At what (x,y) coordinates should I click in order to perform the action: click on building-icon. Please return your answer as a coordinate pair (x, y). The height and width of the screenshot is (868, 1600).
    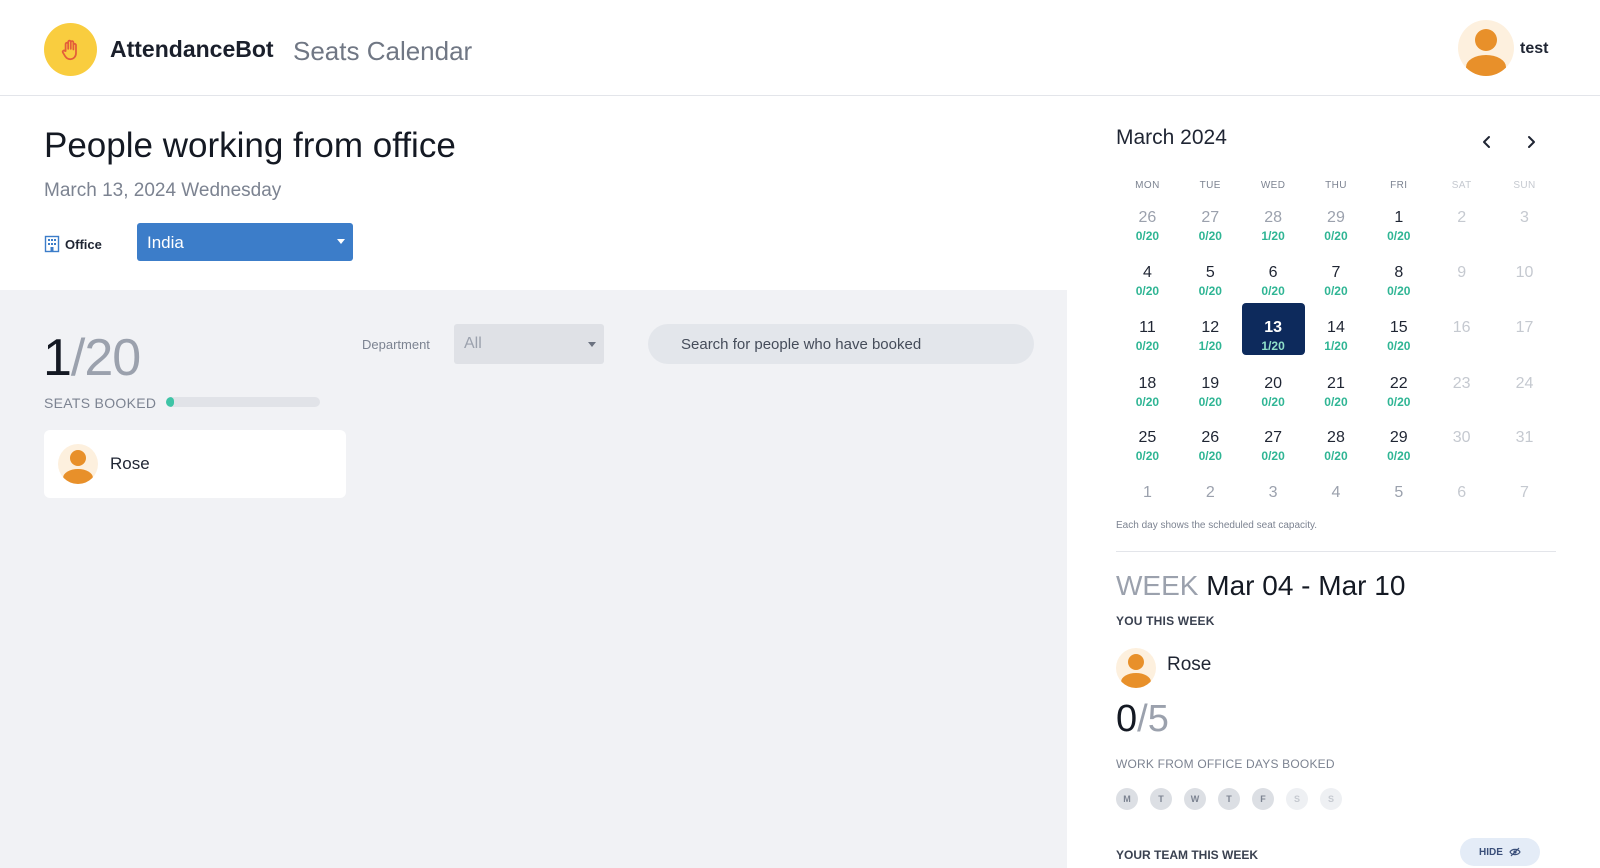
    Looking at the image, I should click on (52, 244).